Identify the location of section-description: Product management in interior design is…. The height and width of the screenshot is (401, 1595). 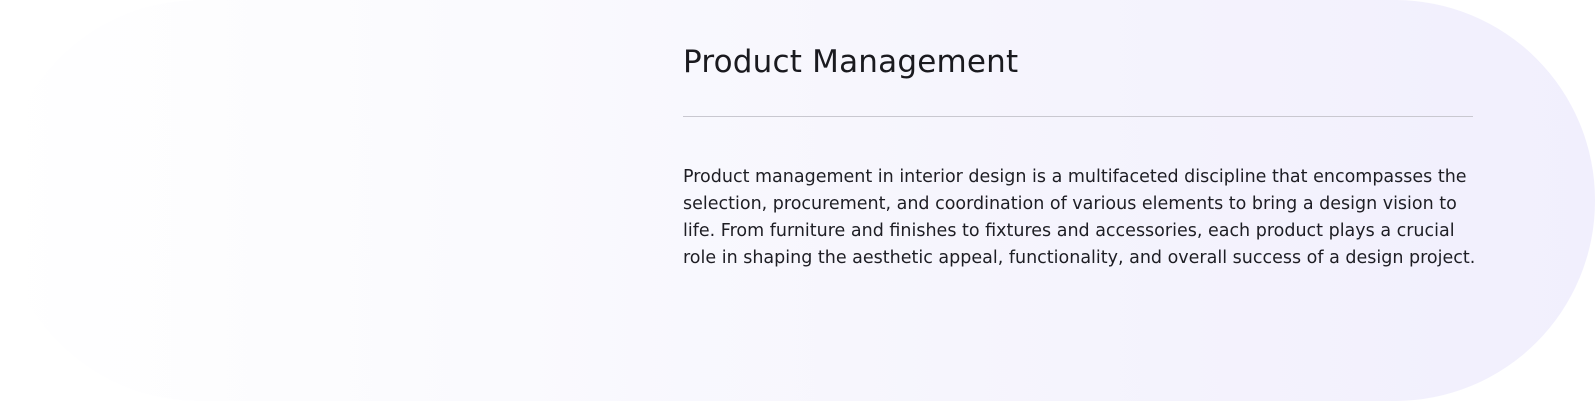
(1079, 217).